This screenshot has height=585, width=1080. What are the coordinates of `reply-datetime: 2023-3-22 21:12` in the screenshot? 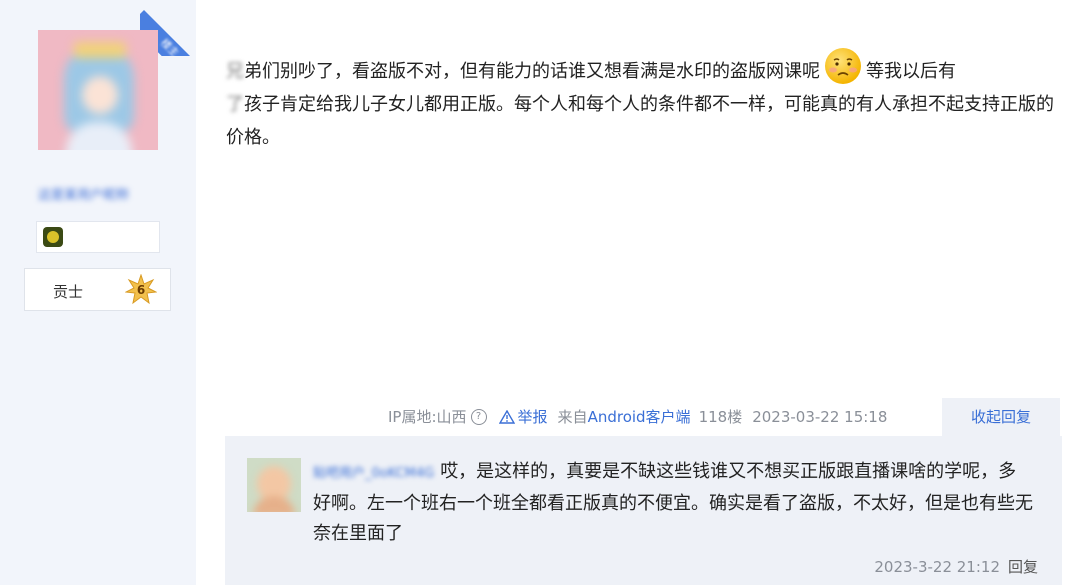 It's located at (937, 567).